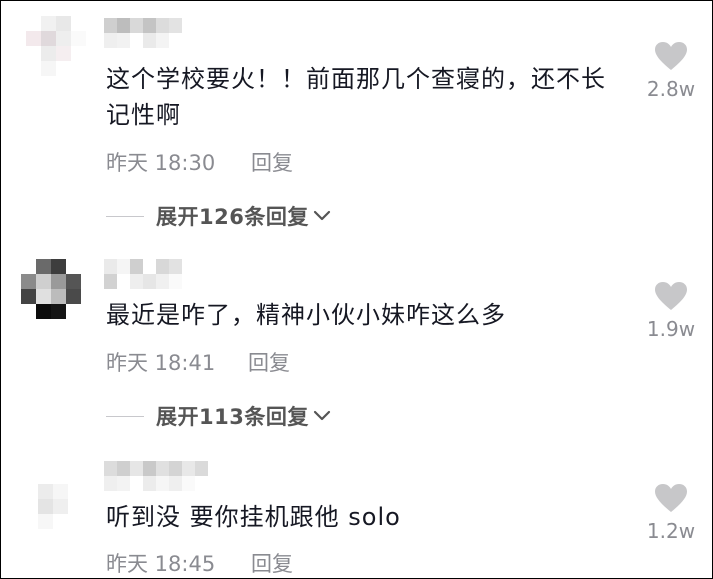 The height and width of the screenshot is (579, 713). What do you see at coordinates (306, 315) in the screenshot?
I see `comment-text: 最近是咋了，精神小伙小妹咋这么多` at bounding box center [306, 315].